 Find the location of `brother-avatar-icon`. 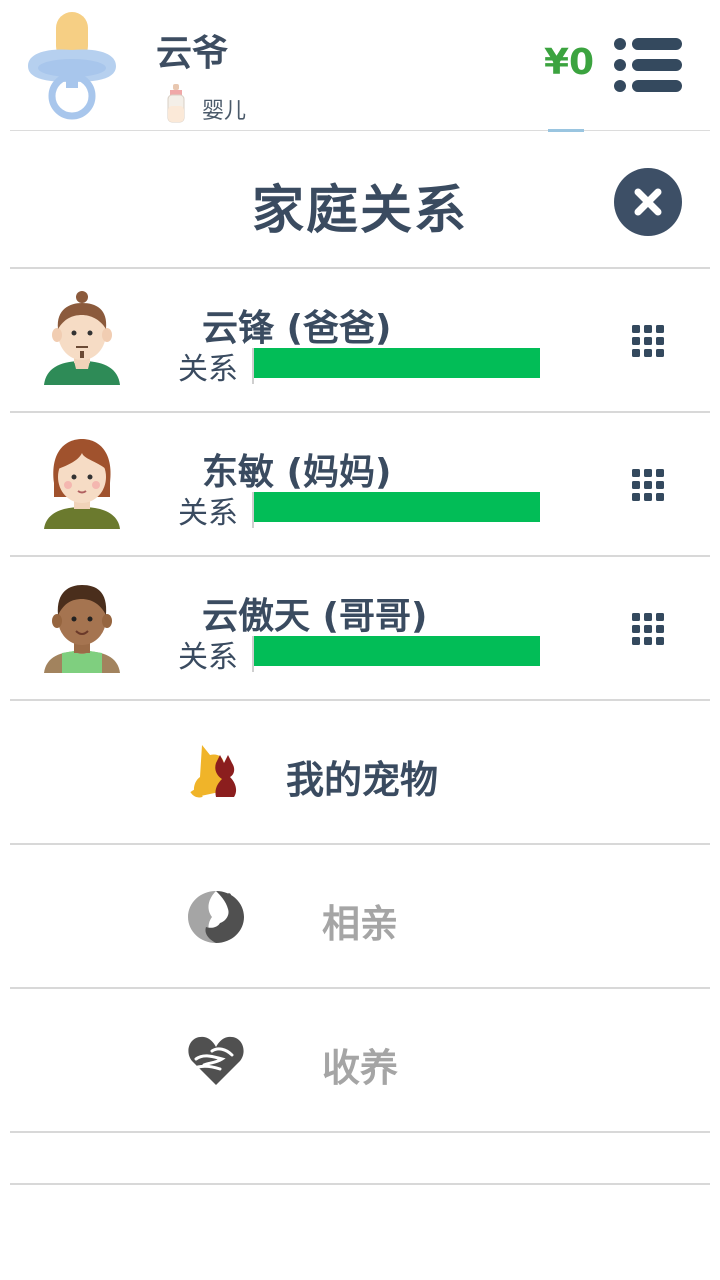

brother-avatar-icon is located at coordinates (82, 629).